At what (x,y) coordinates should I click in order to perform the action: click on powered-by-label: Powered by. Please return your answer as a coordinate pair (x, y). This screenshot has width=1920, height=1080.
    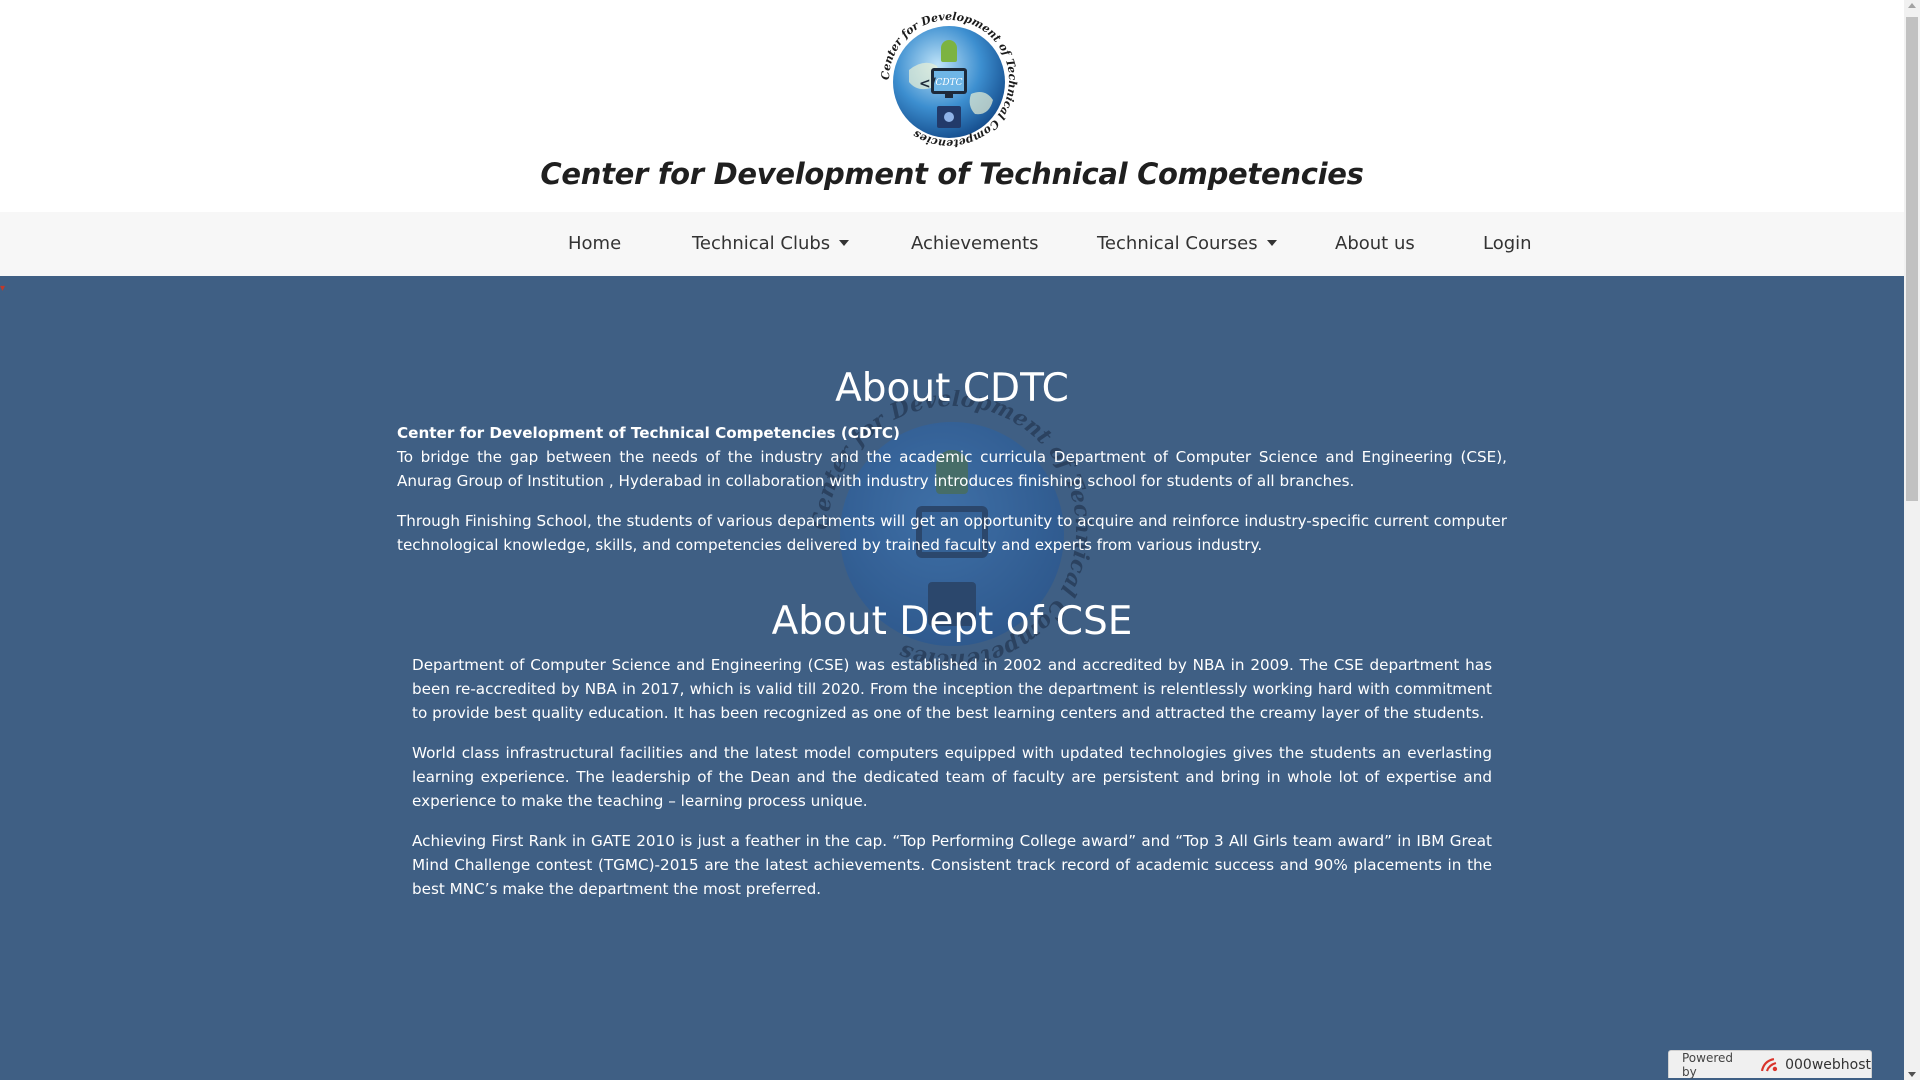
    Looking at the image, I should click on (1708, 1064).